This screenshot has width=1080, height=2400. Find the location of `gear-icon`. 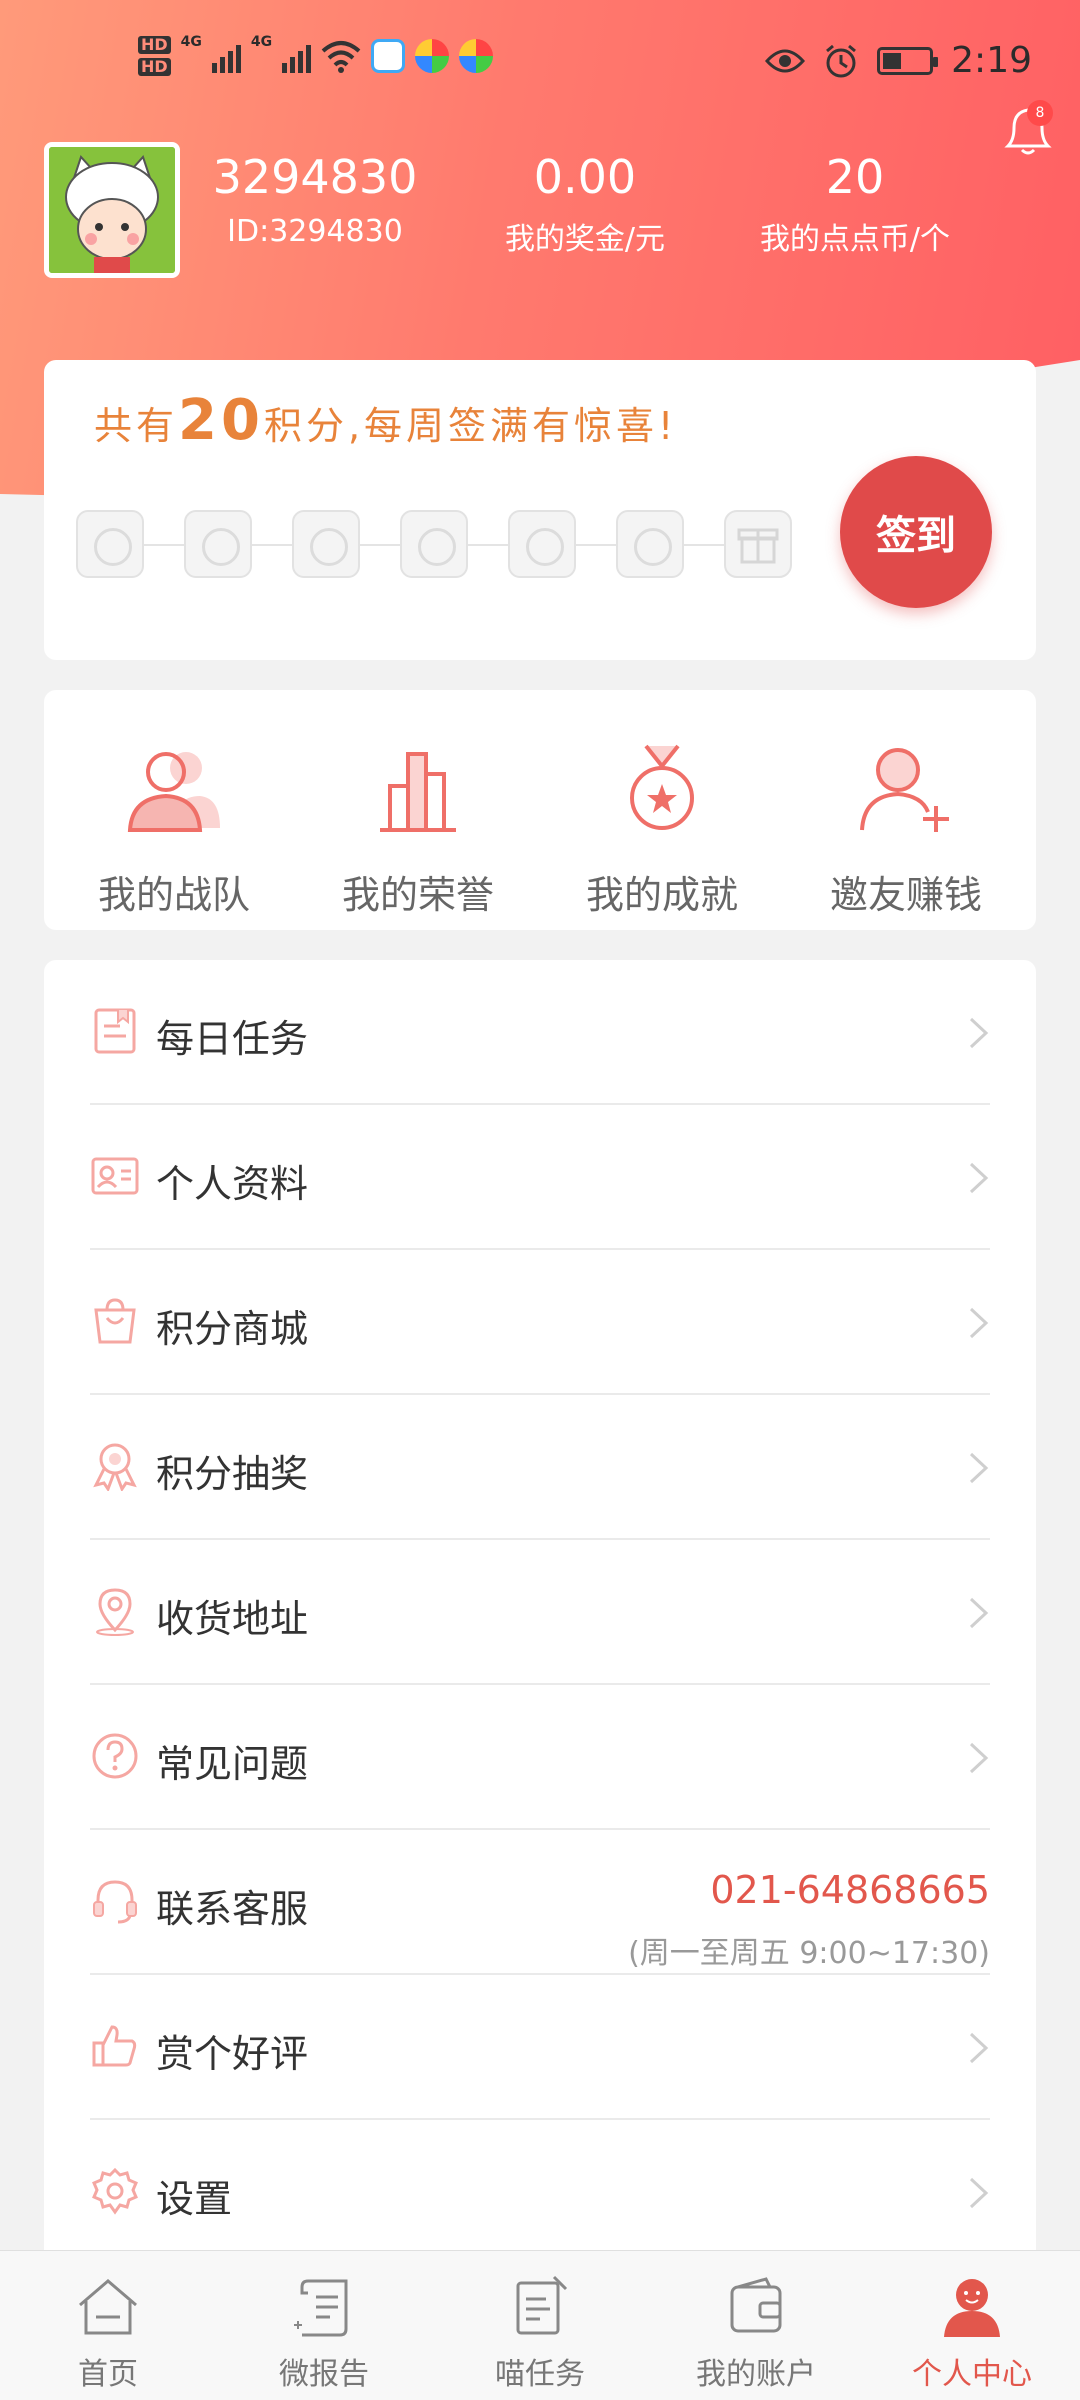

gear-icon is located at coordinates (115, 2191).